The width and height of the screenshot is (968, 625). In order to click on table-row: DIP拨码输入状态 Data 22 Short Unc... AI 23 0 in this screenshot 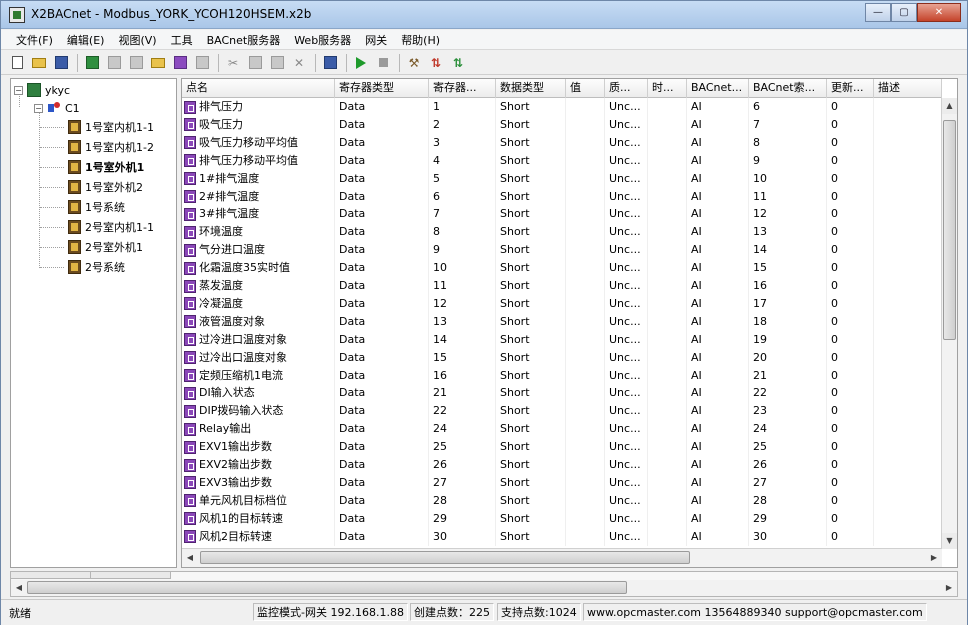, I will do `click(562, 411)`.